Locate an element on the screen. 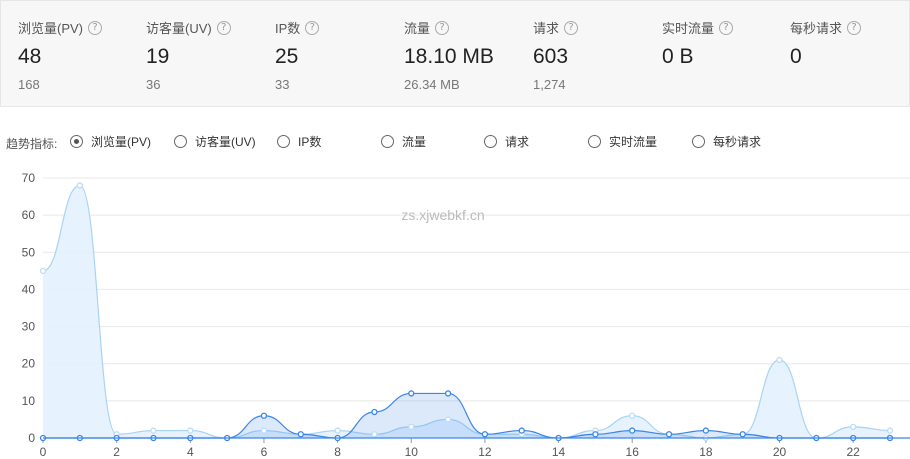 This screenshot has width=910, height=459. x-tick-label: 18 is located at coordinates (706, 452).